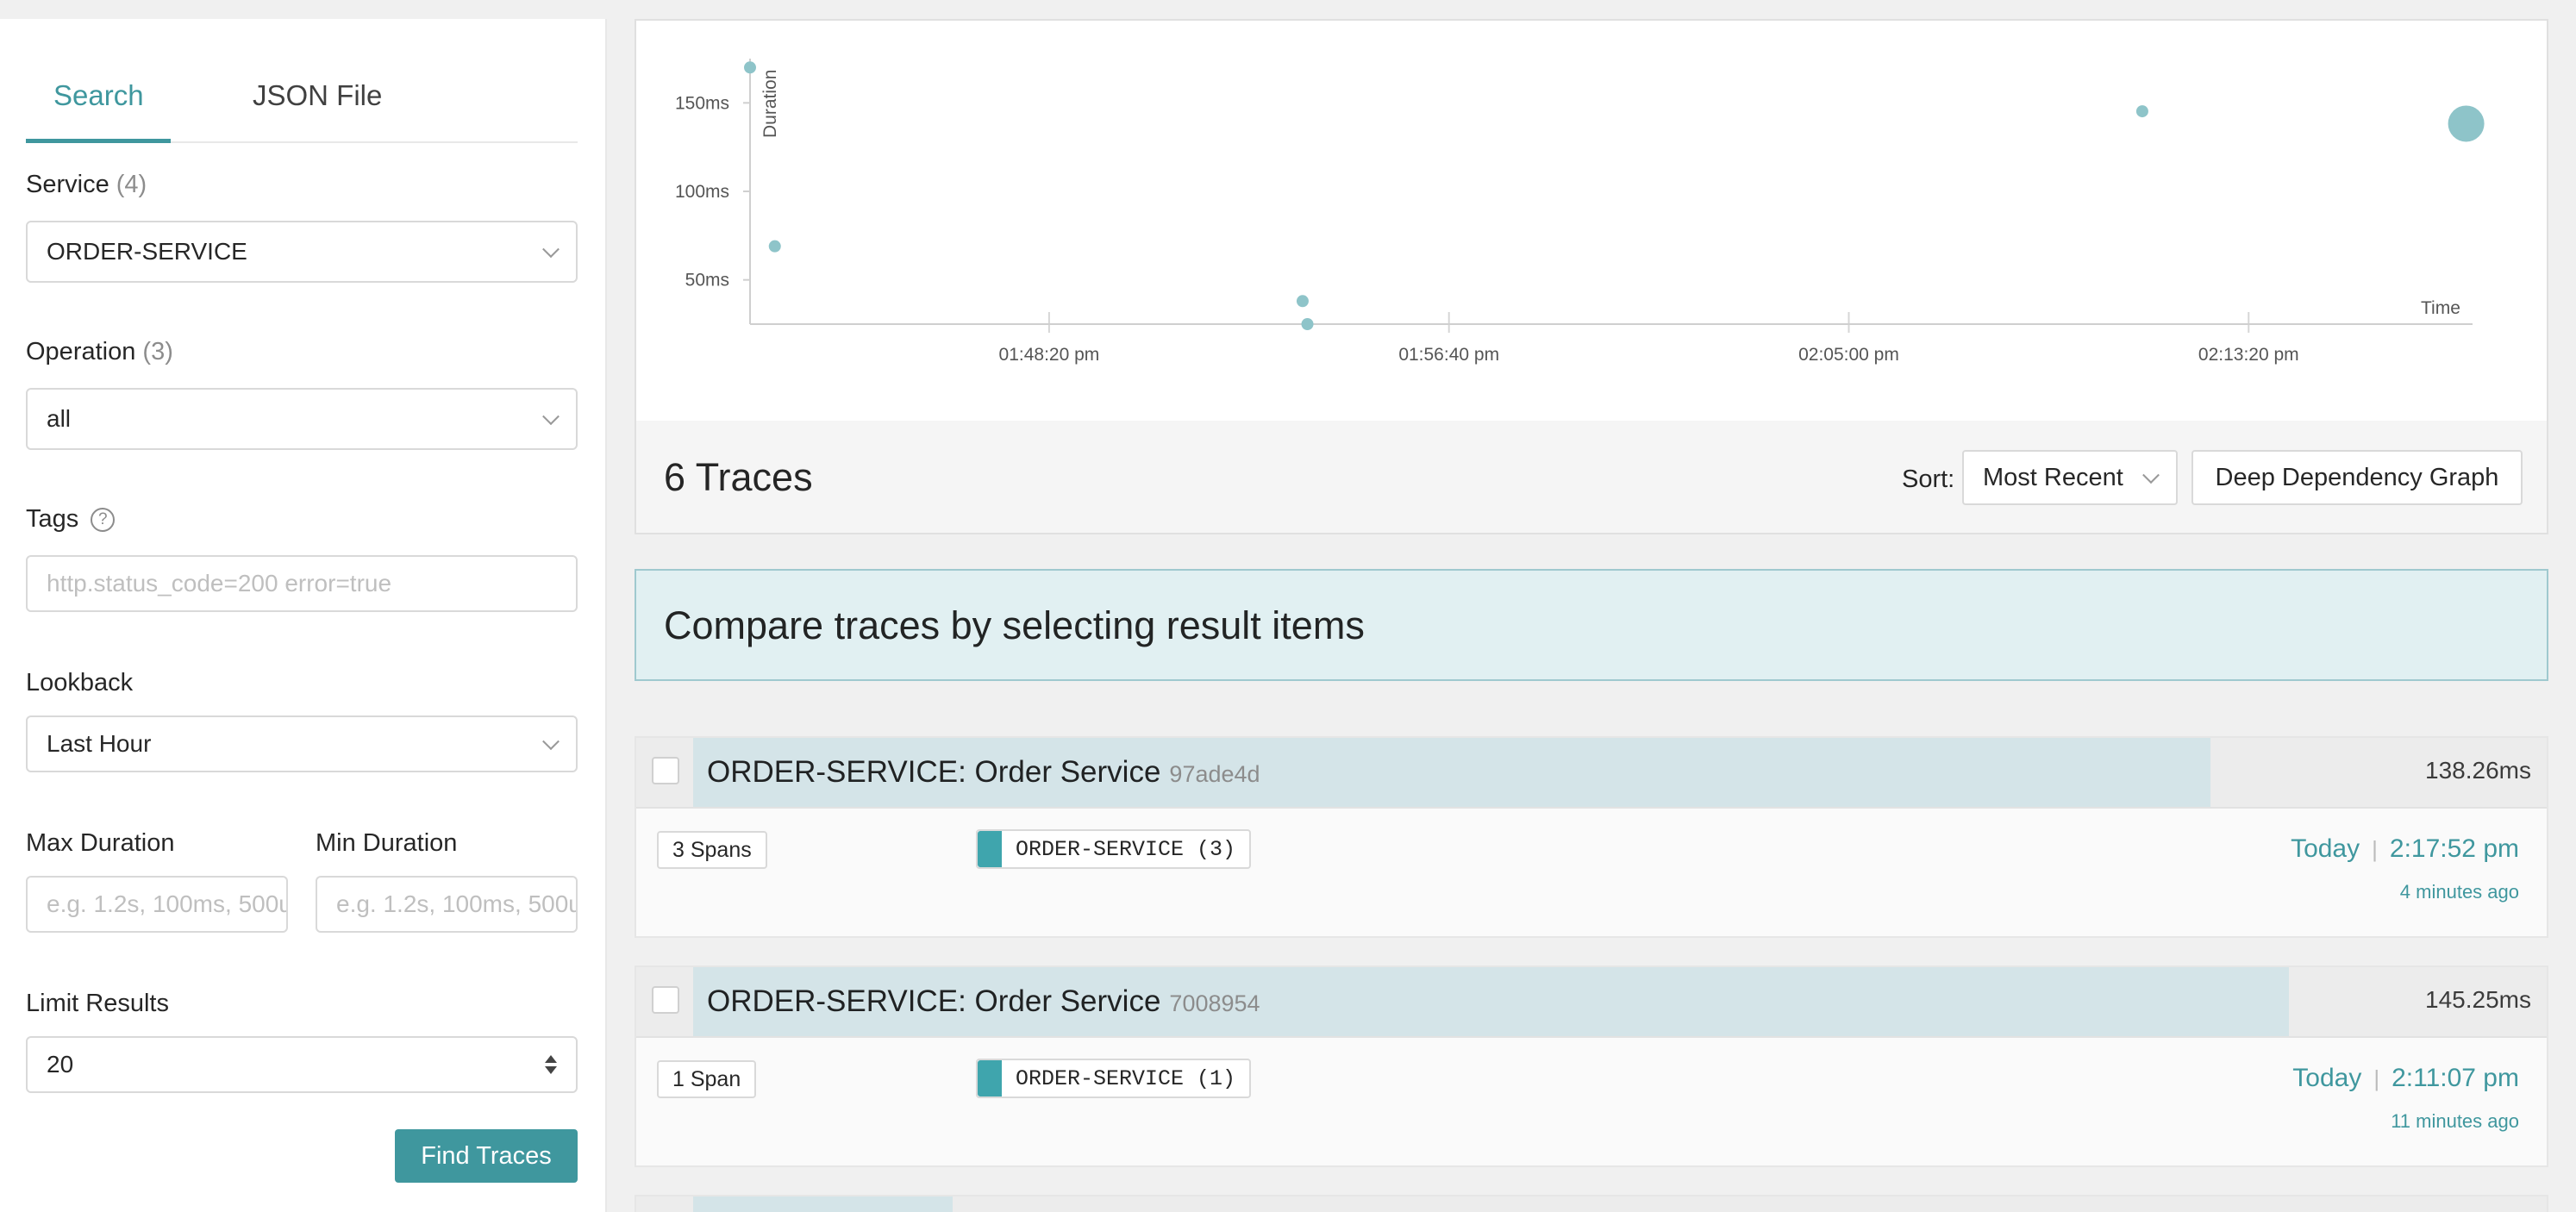 The image size is (2576, 1212). I want to click on min-duration-input: e.g. 1.2s, 100ms, 500us, so click(447, 904).